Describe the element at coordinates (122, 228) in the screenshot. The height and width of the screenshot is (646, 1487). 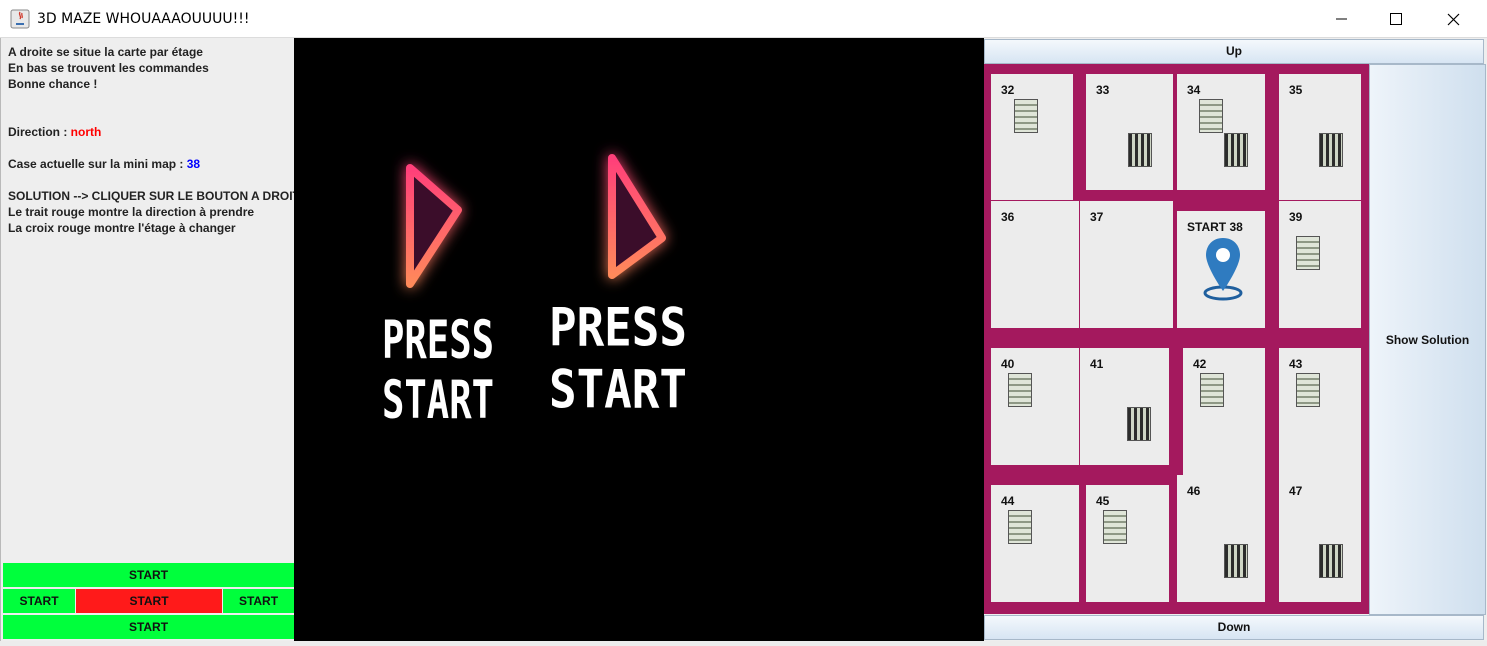
I see `hint-red-cross: La croix rouge montre l'étage à changer` at that location.